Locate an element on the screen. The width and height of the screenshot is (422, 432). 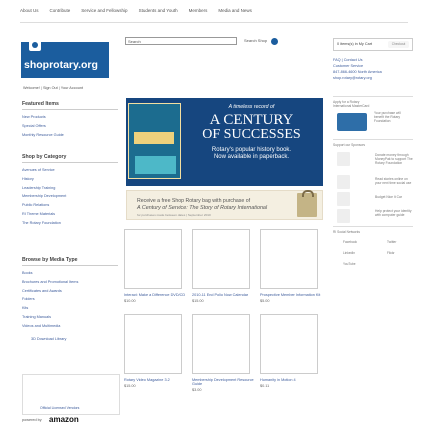
product-title: 2010-11 End Polio Now Calendar is located at coordinates (227, 295).